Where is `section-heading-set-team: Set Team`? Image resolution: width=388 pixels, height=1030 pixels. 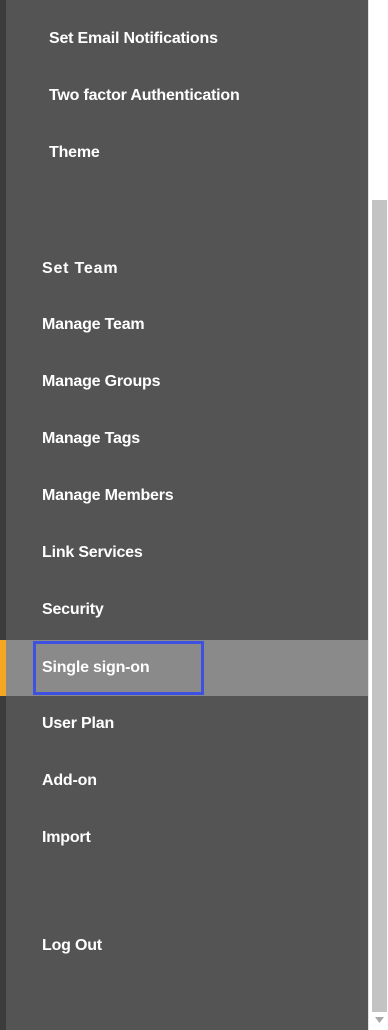 section-heading-set-team: Set Team is located at coordinates (80, 268).